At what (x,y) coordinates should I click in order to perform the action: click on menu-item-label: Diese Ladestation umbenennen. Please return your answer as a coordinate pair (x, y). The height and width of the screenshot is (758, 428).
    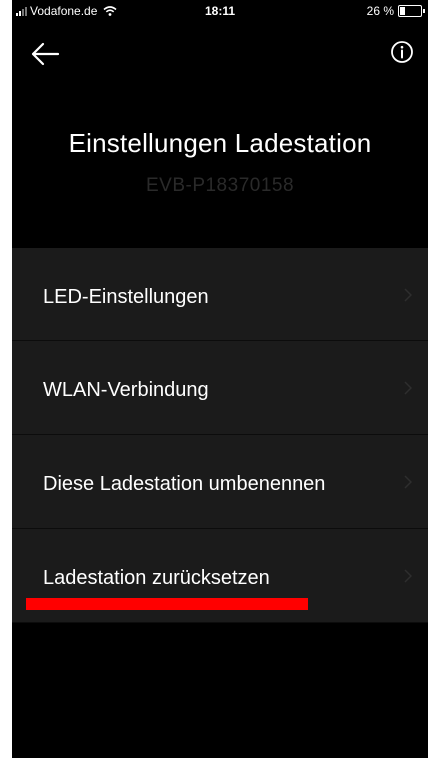
    Looking at the image, I should click on (184, 484).